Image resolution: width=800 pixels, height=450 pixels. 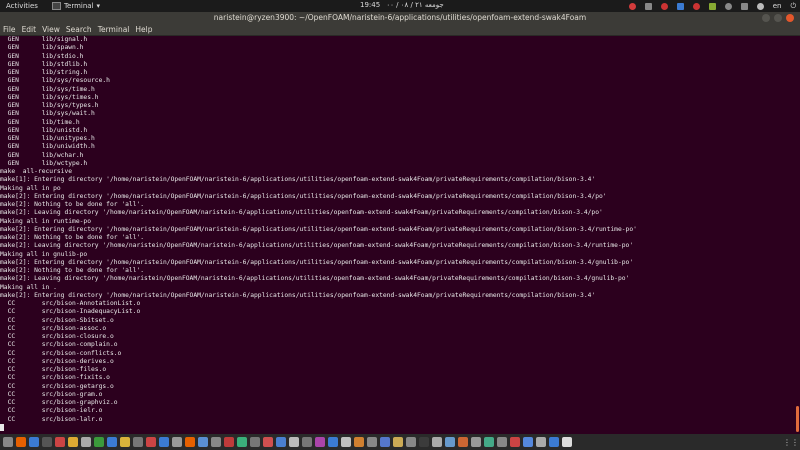 What do you see at coordinates (47, 114) in the screenshot?
I see `terminal-line: GEN lib/sys/wait.h` at bounding box center [47, 114].